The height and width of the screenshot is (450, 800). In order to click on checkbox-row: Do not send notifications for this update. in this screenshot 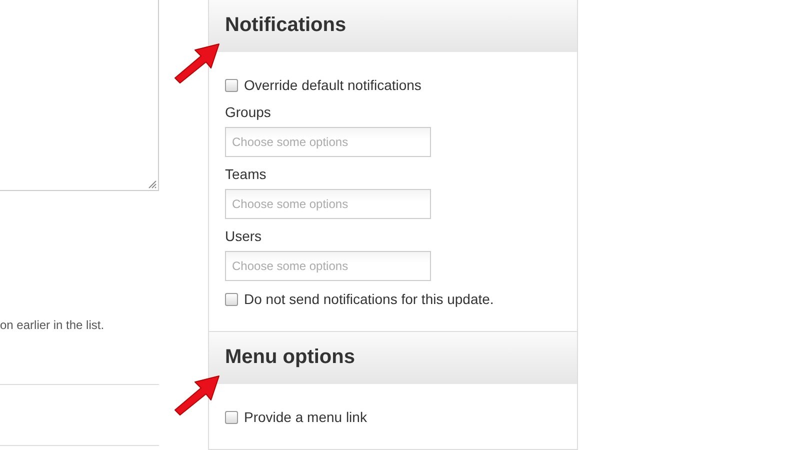, I will do `click(393, 299)`.